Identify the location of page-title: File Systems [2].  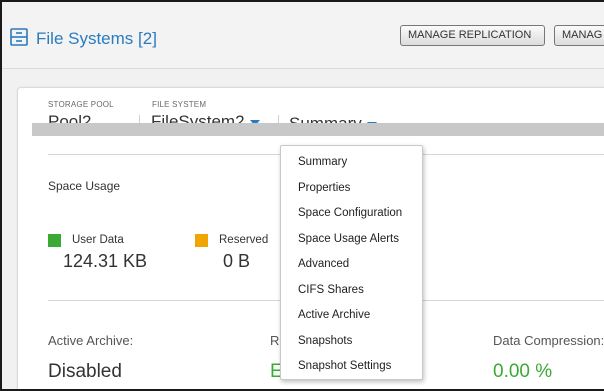
(96, 38).